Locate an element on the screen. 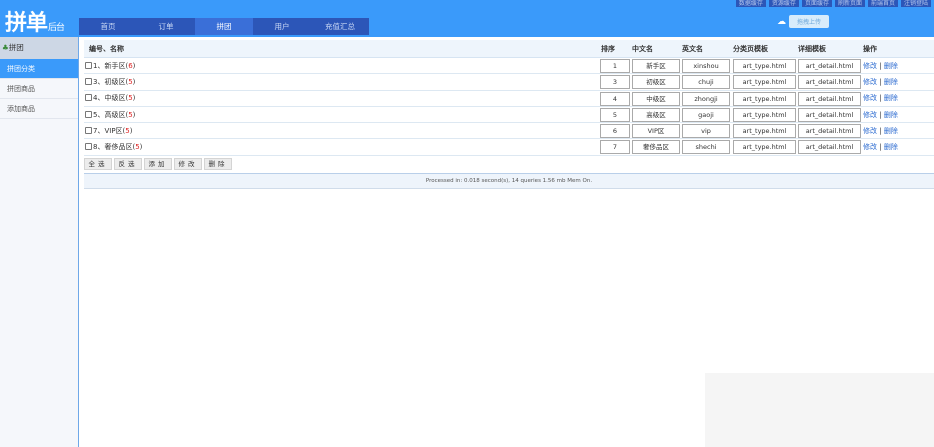 This screenshot has width=934, height=447. action-button: 反选 is located at coordinates (128, 163).